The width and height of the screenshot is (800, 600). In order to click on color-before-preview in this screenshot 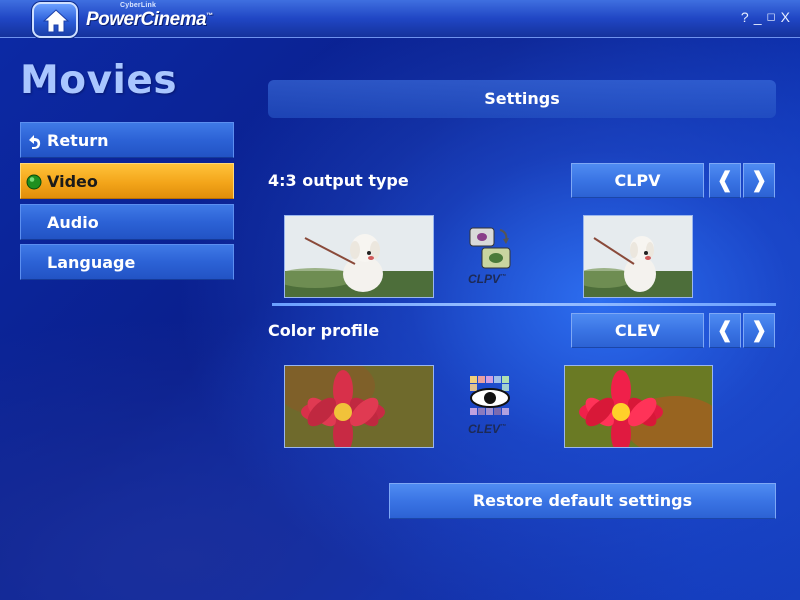, I will do `click(359, 406)`.